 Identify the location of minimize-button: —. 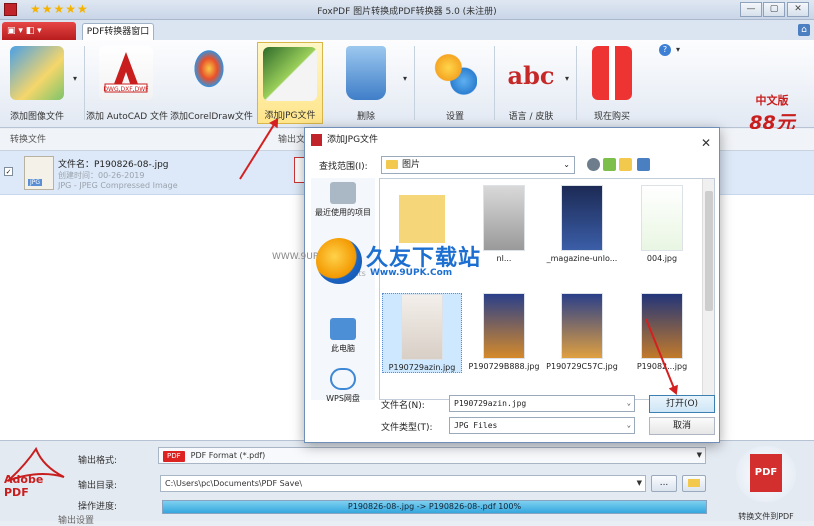
(751, 9).